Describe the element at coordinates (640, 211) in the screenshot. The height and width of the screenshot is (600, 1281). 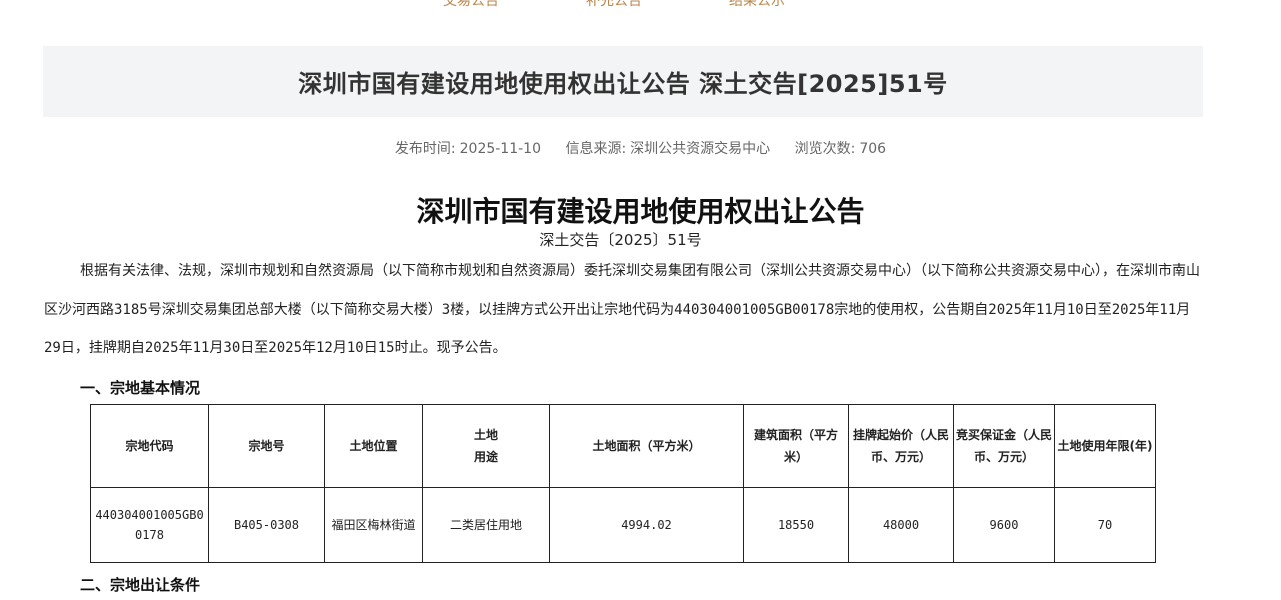
I see `document-title: 深圳市国有建设用地使用权出让公告` at that location.